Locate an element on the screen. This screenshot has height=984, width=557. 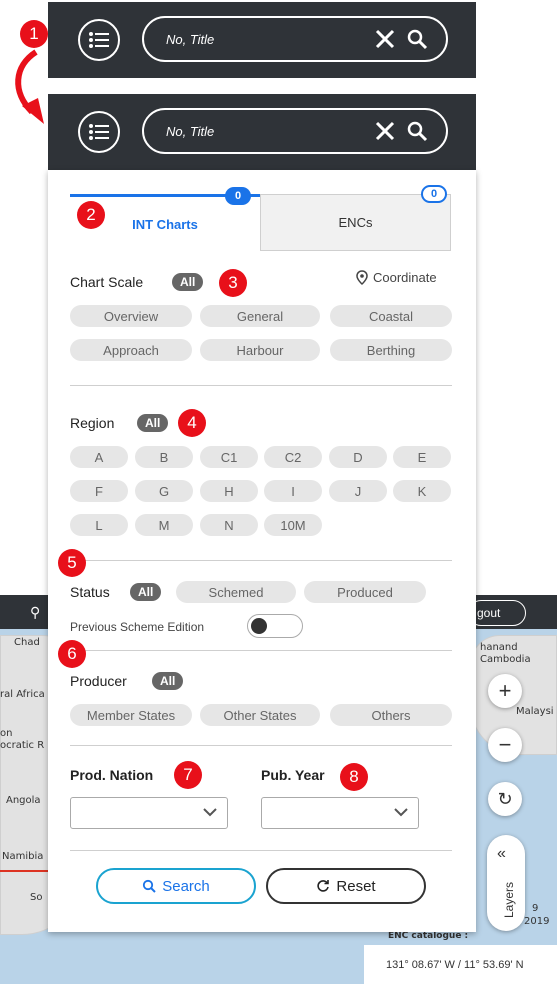
tab-encs: ENCs 0 is located at coordinates (355, 218).